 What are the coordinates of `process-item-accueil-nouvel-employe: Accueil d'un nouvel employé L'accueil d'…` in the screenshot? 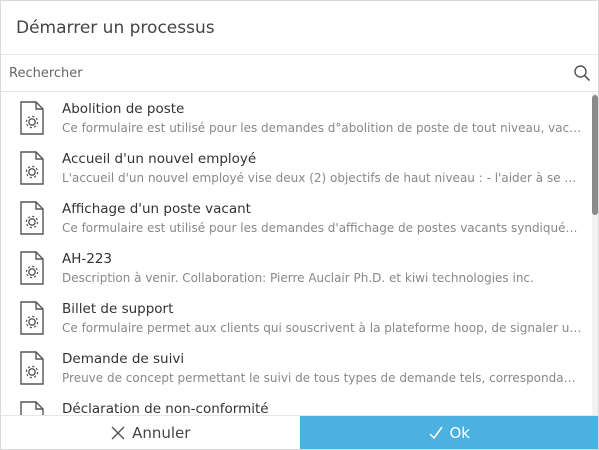 It's located at (299, 168).